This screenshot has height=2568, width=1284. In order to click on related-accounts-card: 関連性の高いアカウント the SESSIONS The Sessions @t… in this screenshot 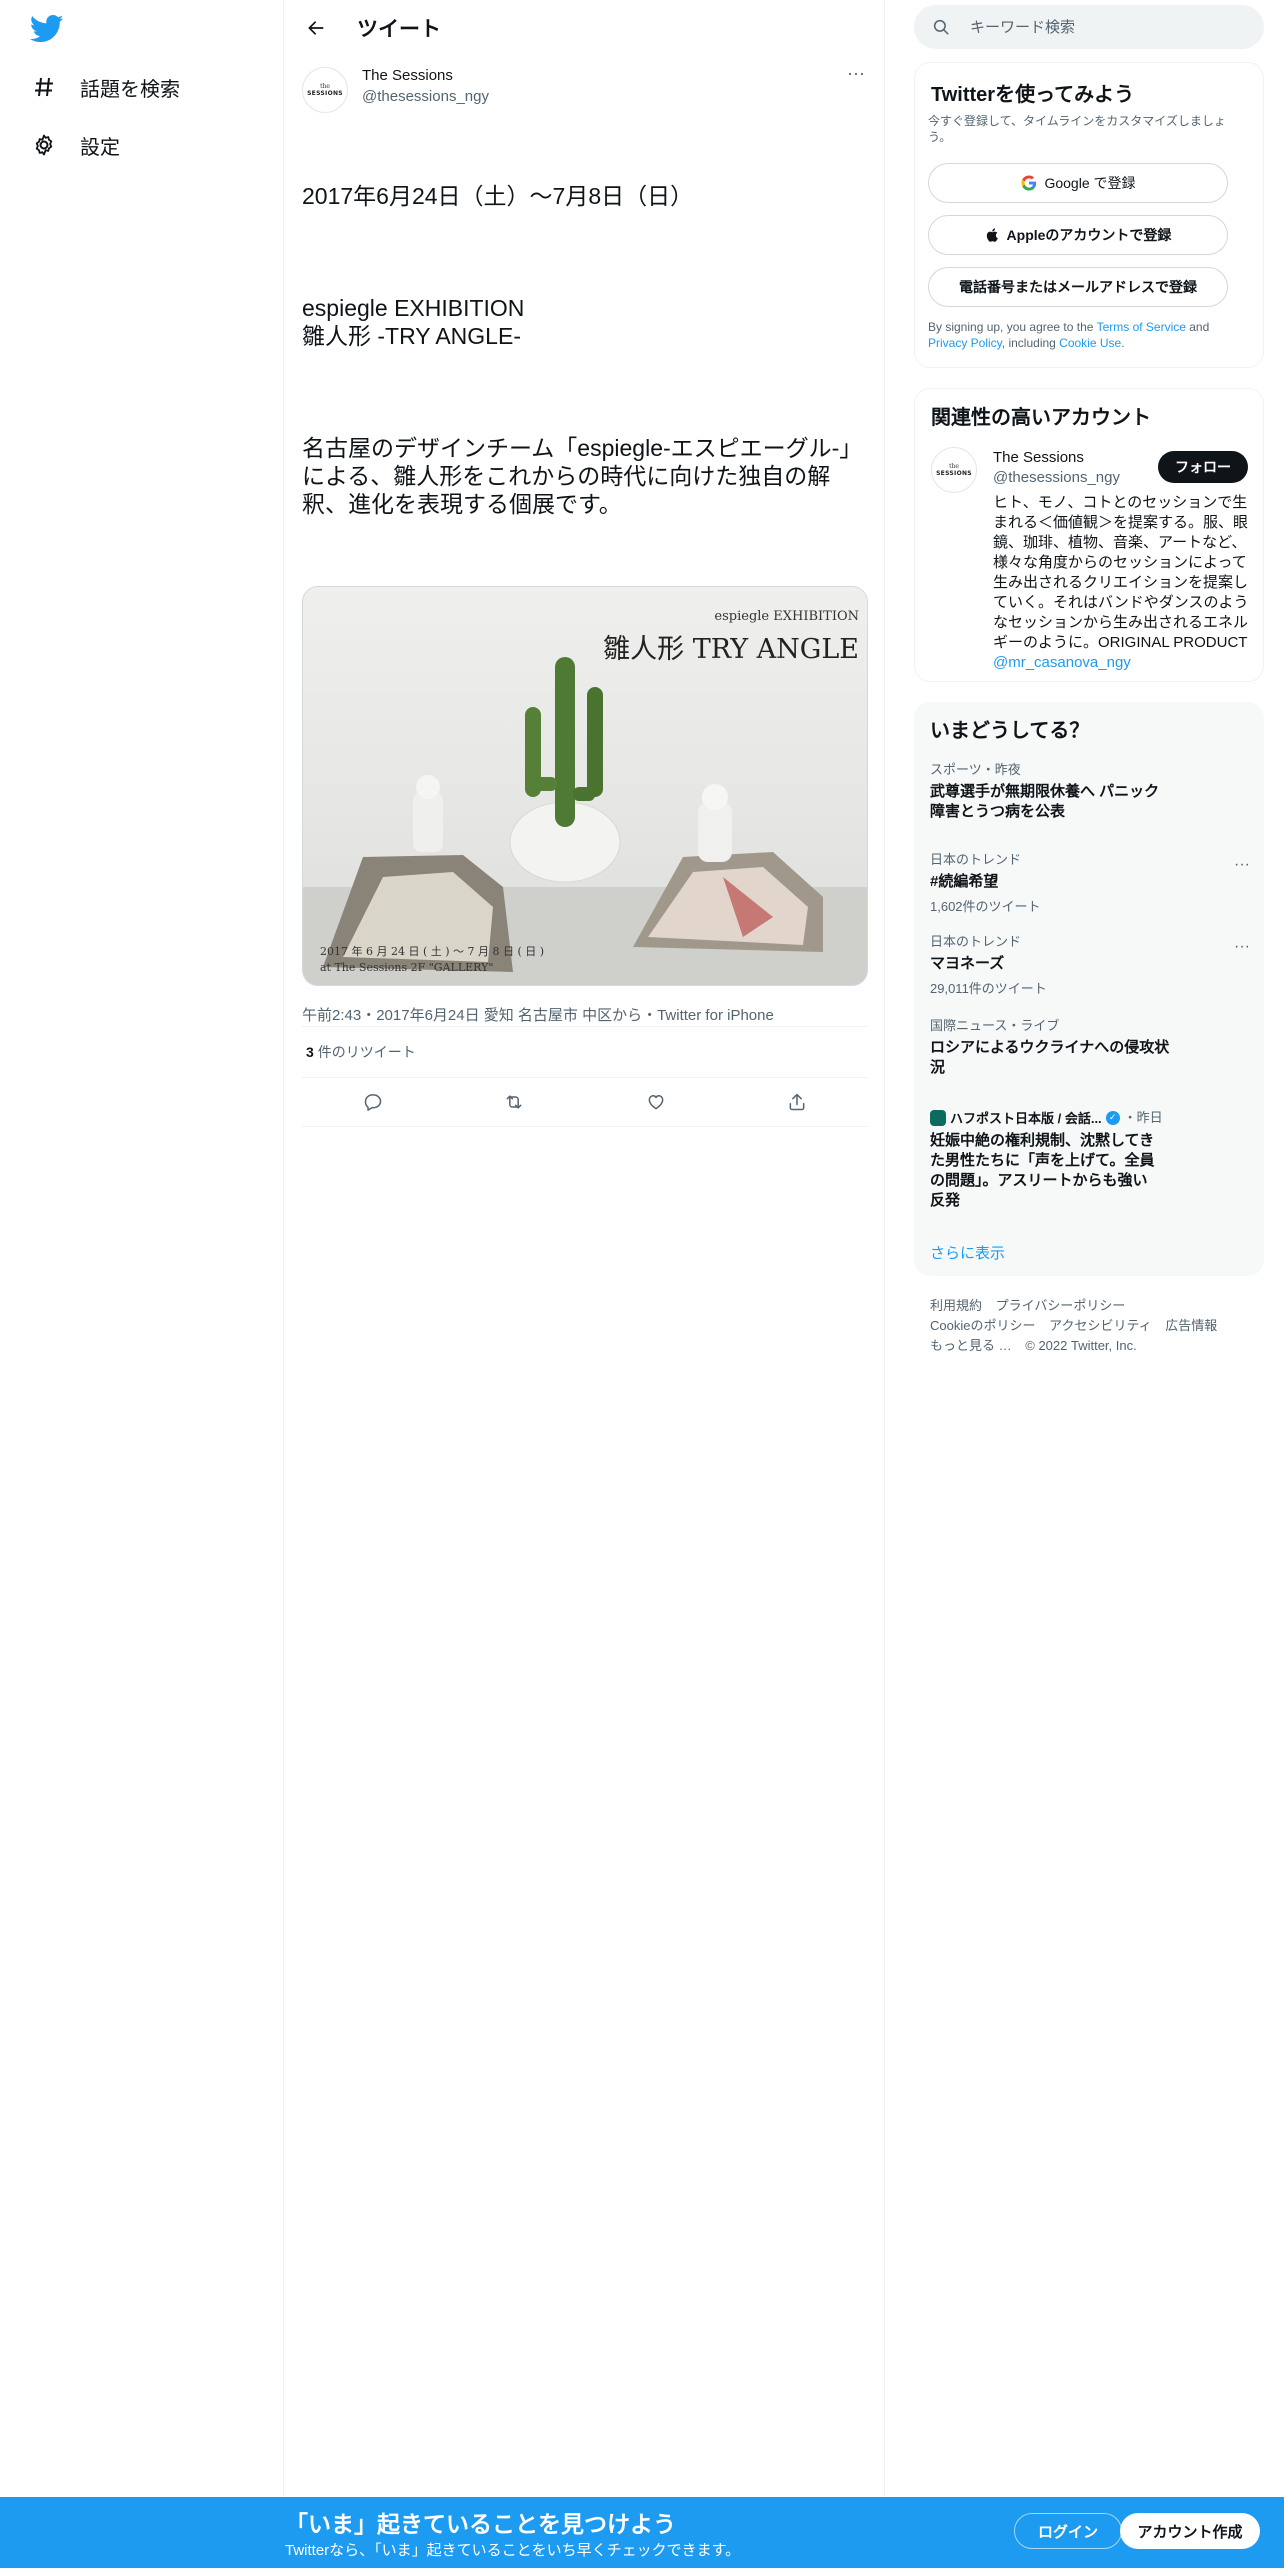, I will do `click(1089, 535)`.